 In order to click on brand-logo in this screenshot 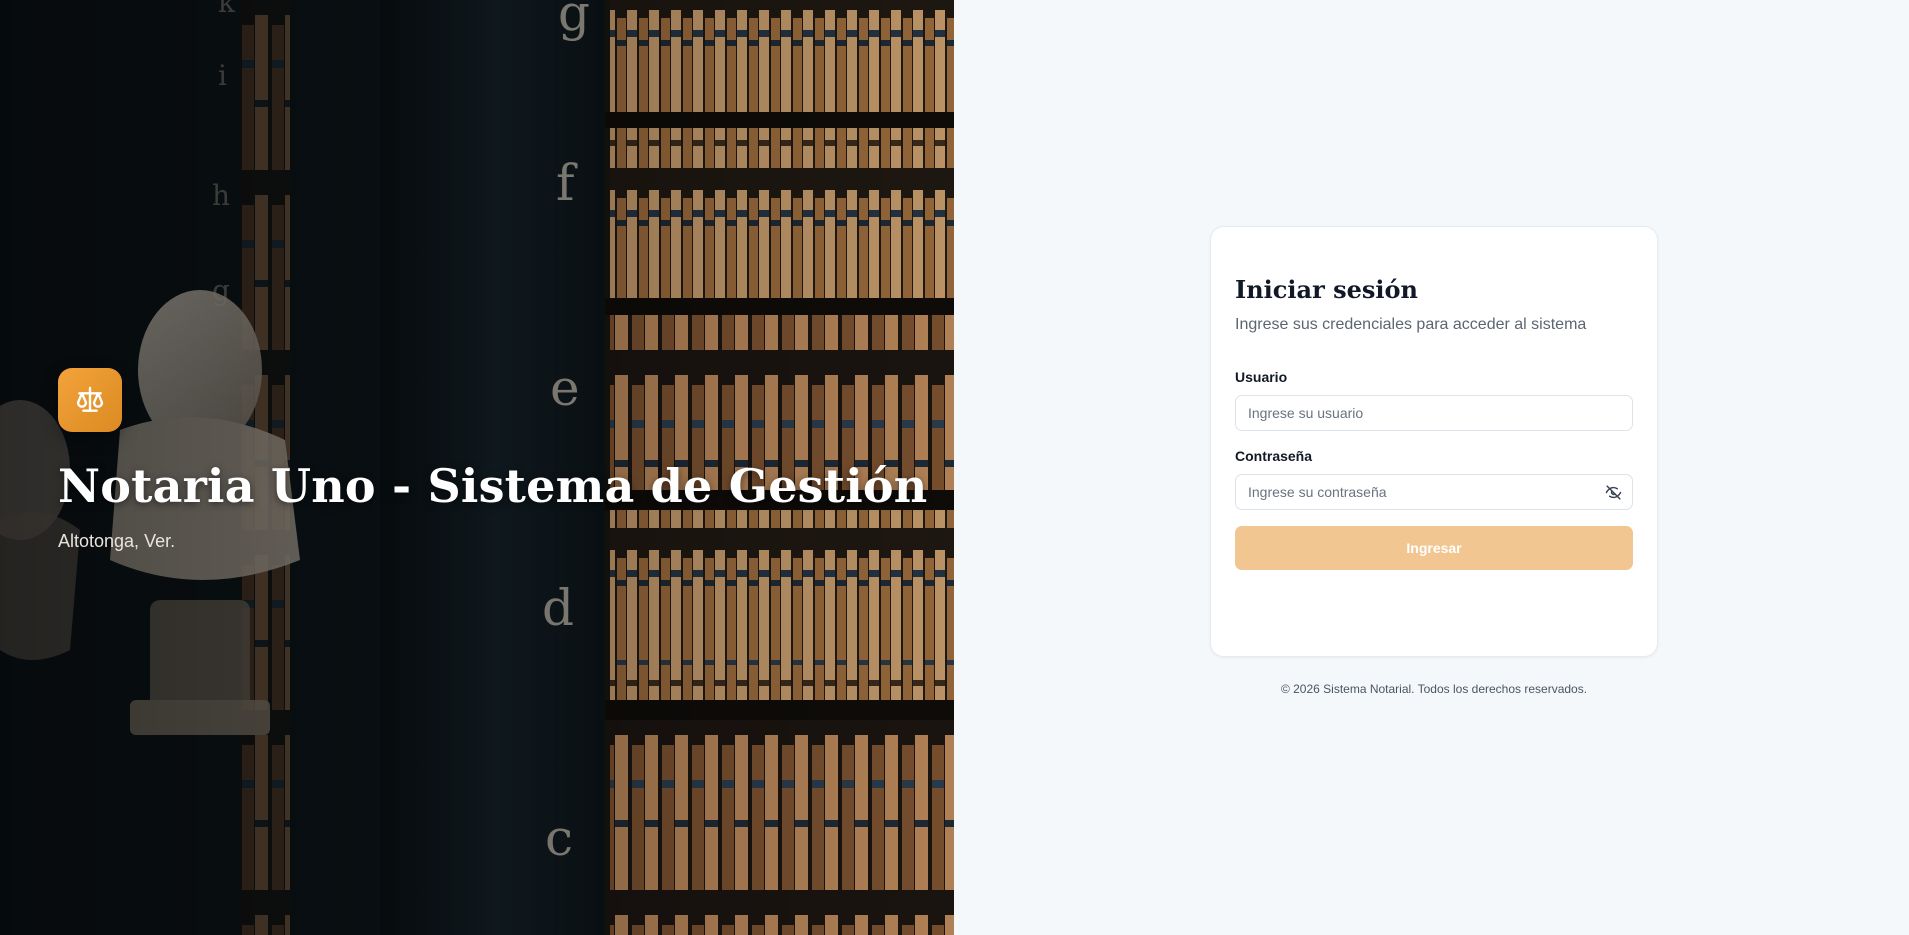, I will do `click(90, 400)`.